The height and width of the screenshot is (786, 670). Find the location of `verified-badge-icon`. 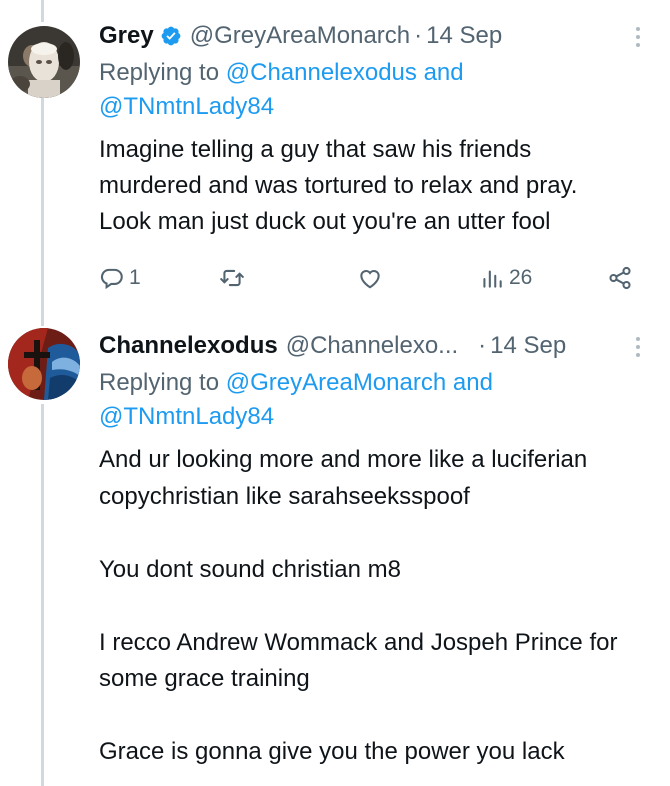

verified-badge-icon is located at coordinates (171, 36).